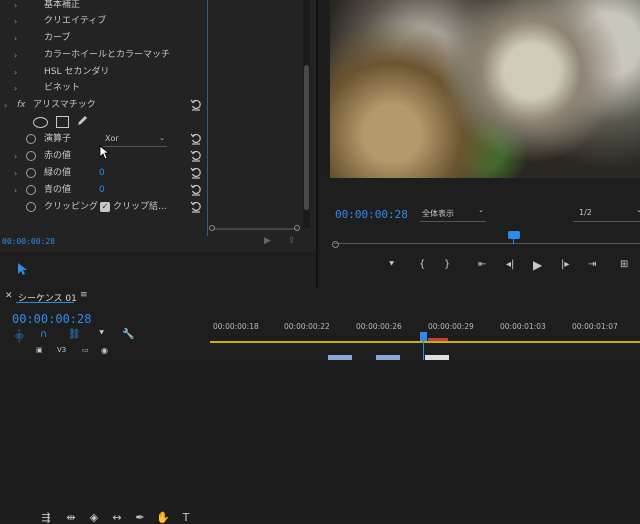 This screenshot has height=524, width=640. I want to click on insert-icon: ⊞, so click(624, 264).